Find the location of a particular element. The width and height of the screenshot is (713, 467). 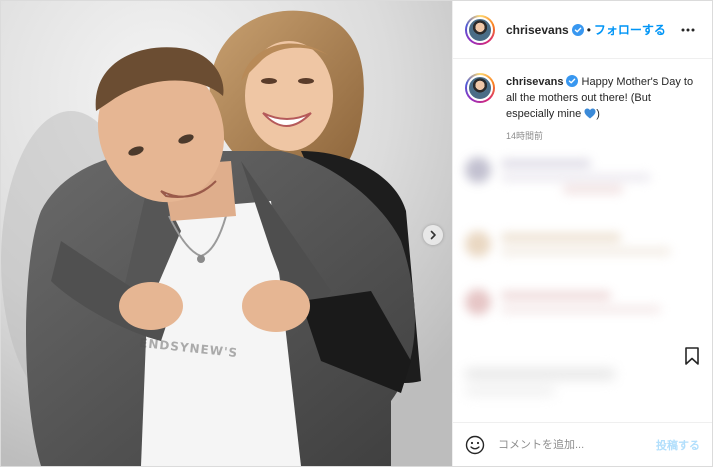

author-avatar is located at coordinates (480, 29).